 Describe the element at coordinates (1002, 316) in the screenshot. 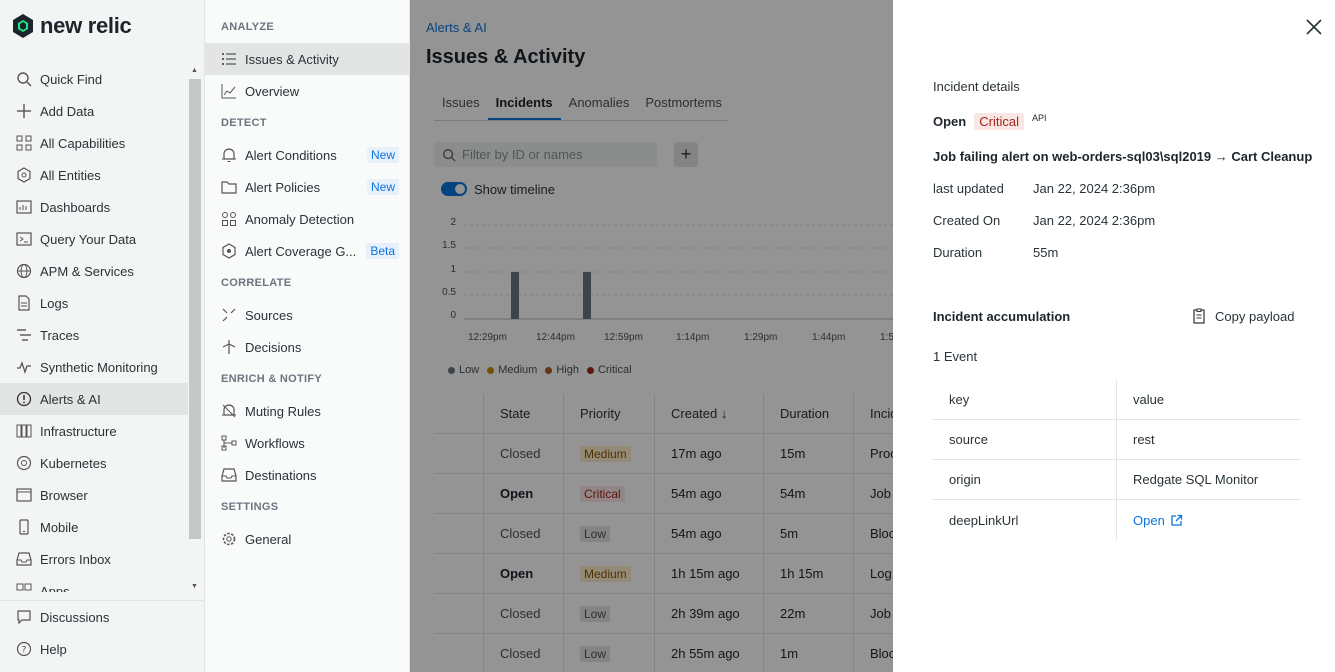

I see `accumulation-heading: Incident accumulation` at that location.